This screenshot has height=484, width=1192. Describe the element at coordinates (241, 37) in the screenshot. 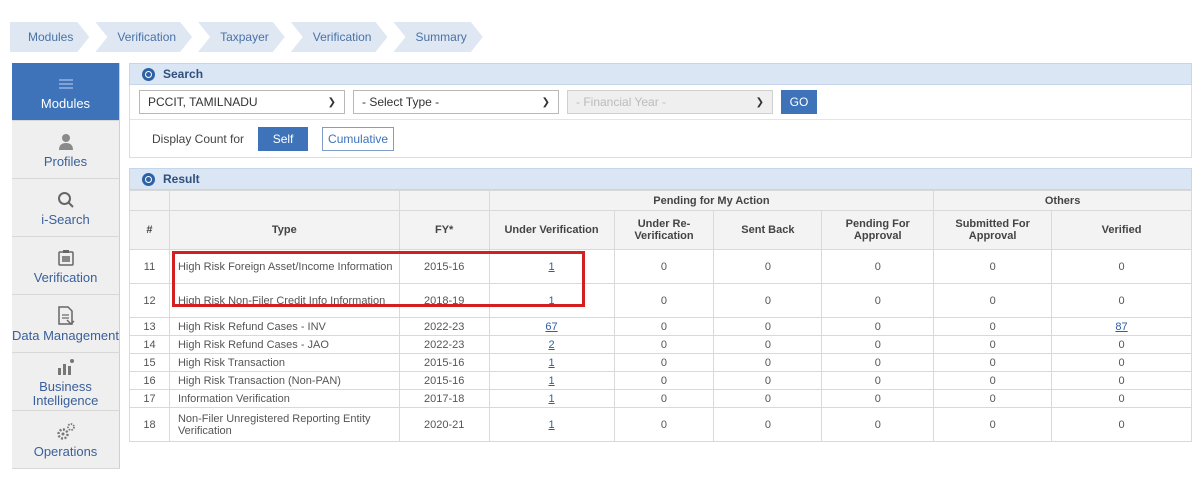

I see `breadcrumb-taxpayer: Taxpayer` at that location.